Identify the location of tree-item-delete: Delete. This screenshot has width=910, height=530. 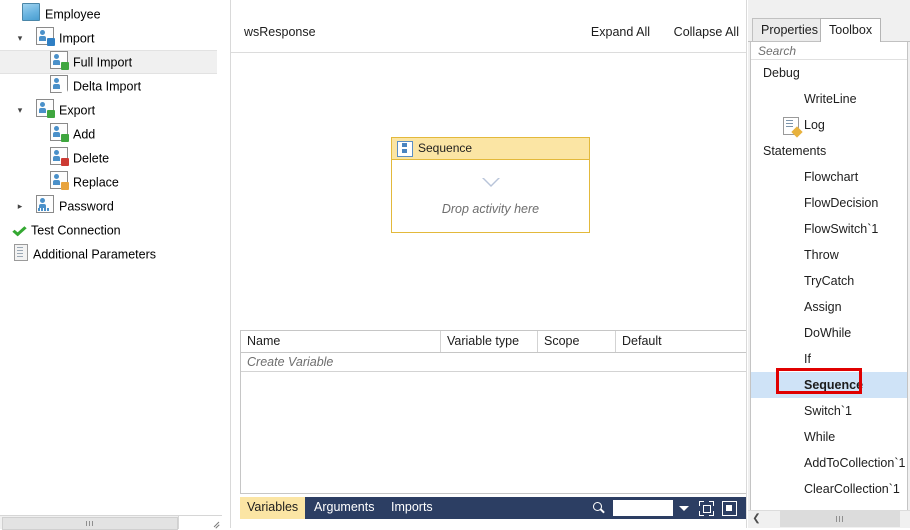
(111, 158).